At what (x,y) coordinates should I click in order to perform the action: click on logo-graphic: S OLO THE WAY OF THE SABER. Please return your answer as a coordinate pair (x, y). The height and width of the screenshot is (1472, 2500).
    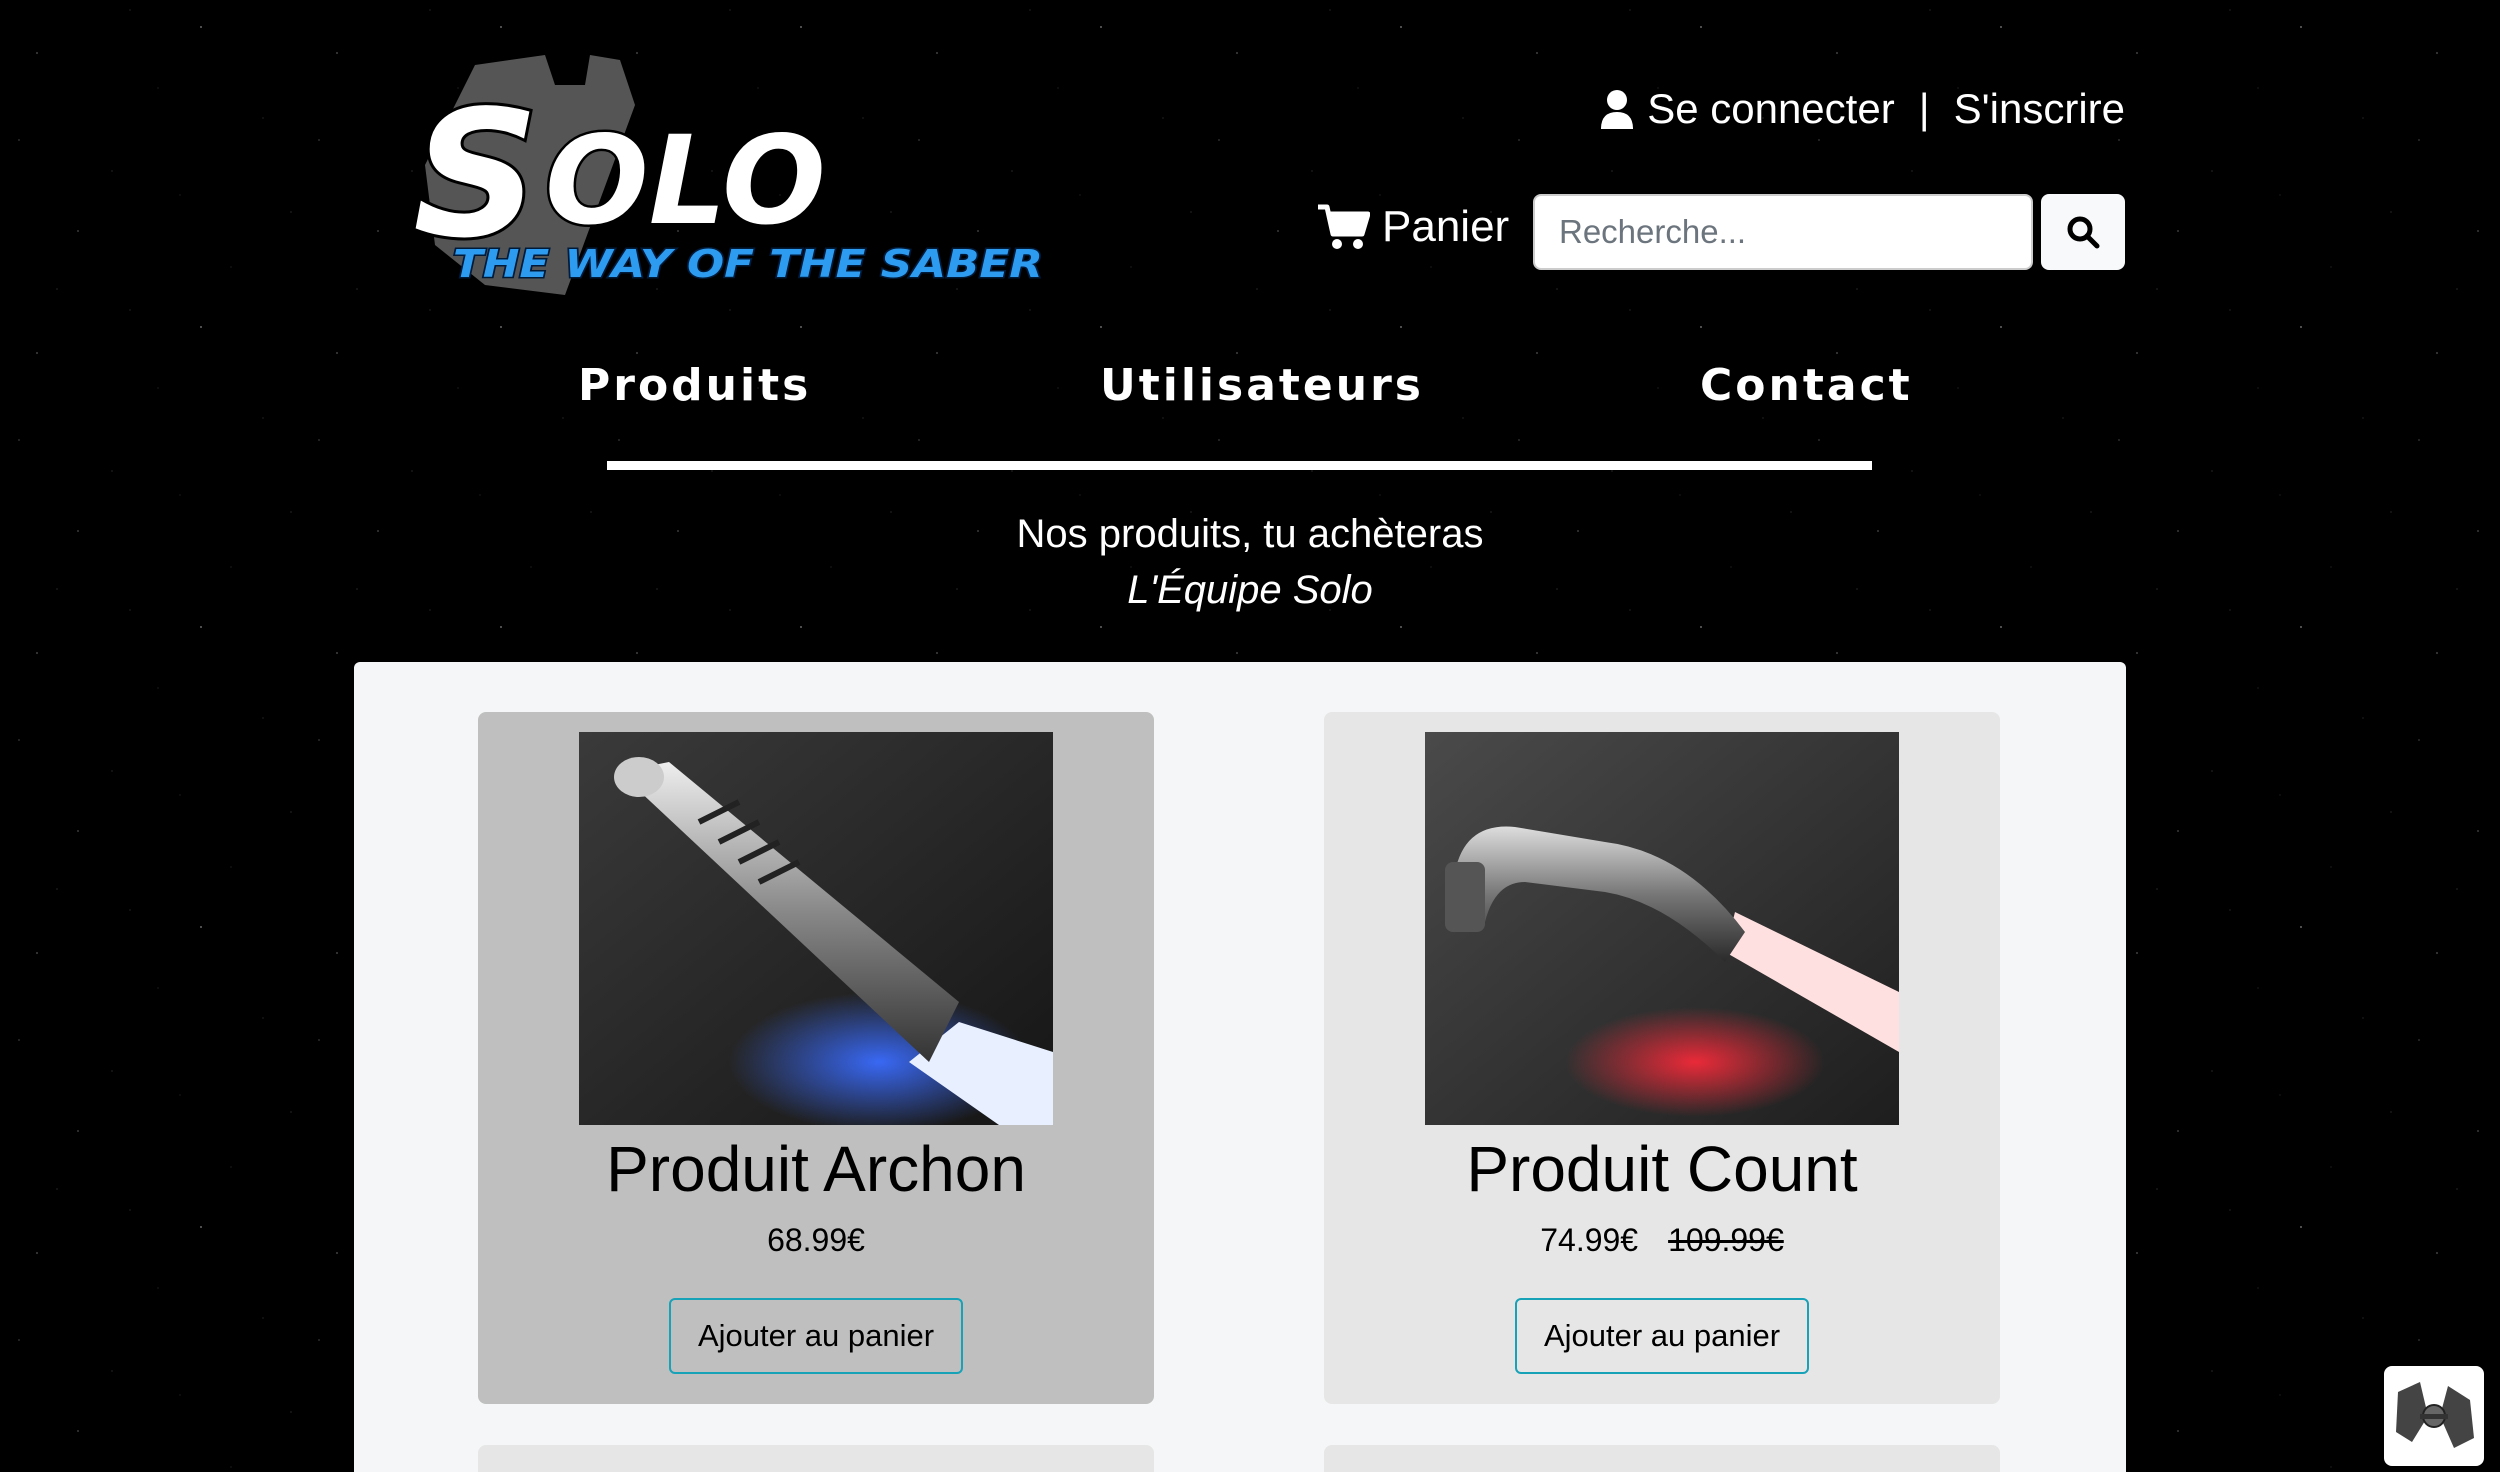
    Looking at the image, I should click on (727, 175).